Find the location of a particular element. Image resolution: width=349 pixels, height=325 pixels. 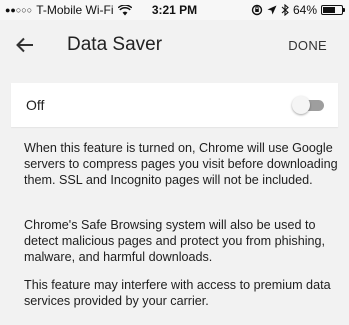

battery-icon is located at coordinates (333, 10).